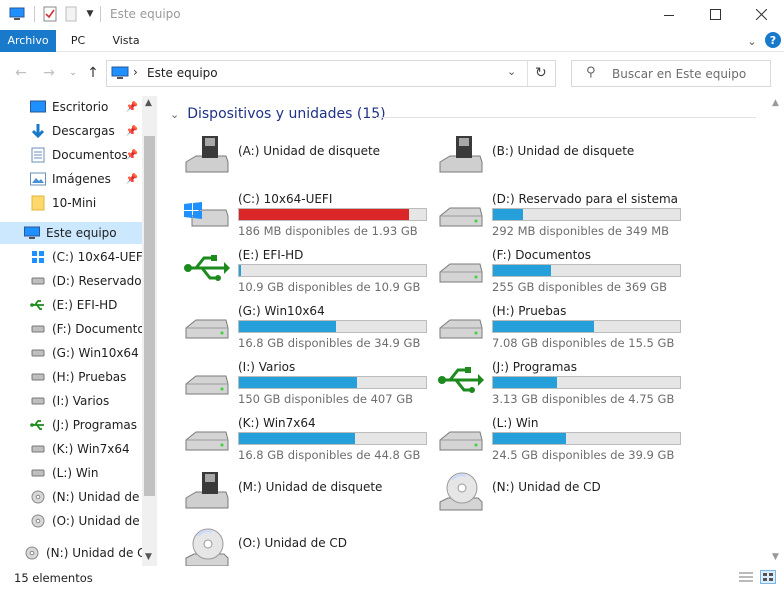 The height and width of the screenshot is (589, 784). What do you see at coordinates (86, 449) in the screenshot?
I see `sidebar-item-drive-k: (K:) Win7x64` at bounding box center [86, 449].